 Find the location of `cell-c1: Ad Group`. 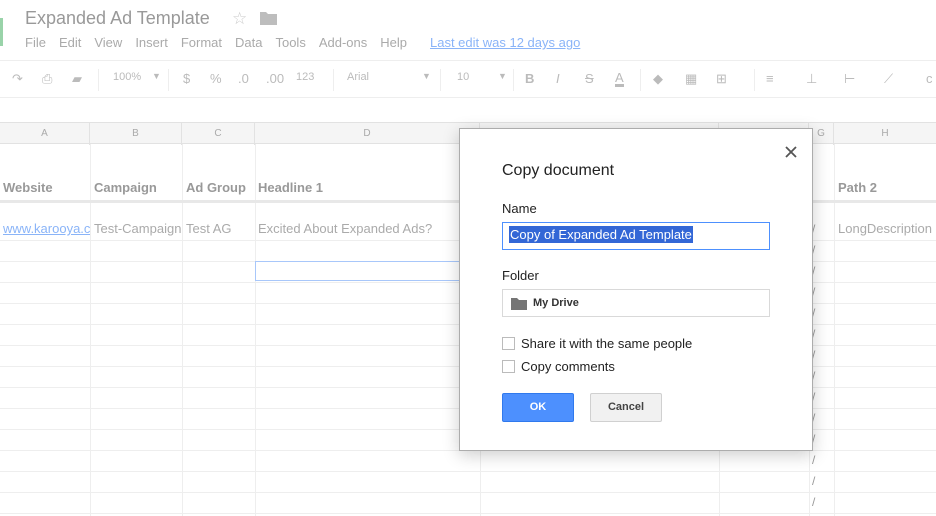

cell-c1: Ad Group is located at coordinates (216, 187).